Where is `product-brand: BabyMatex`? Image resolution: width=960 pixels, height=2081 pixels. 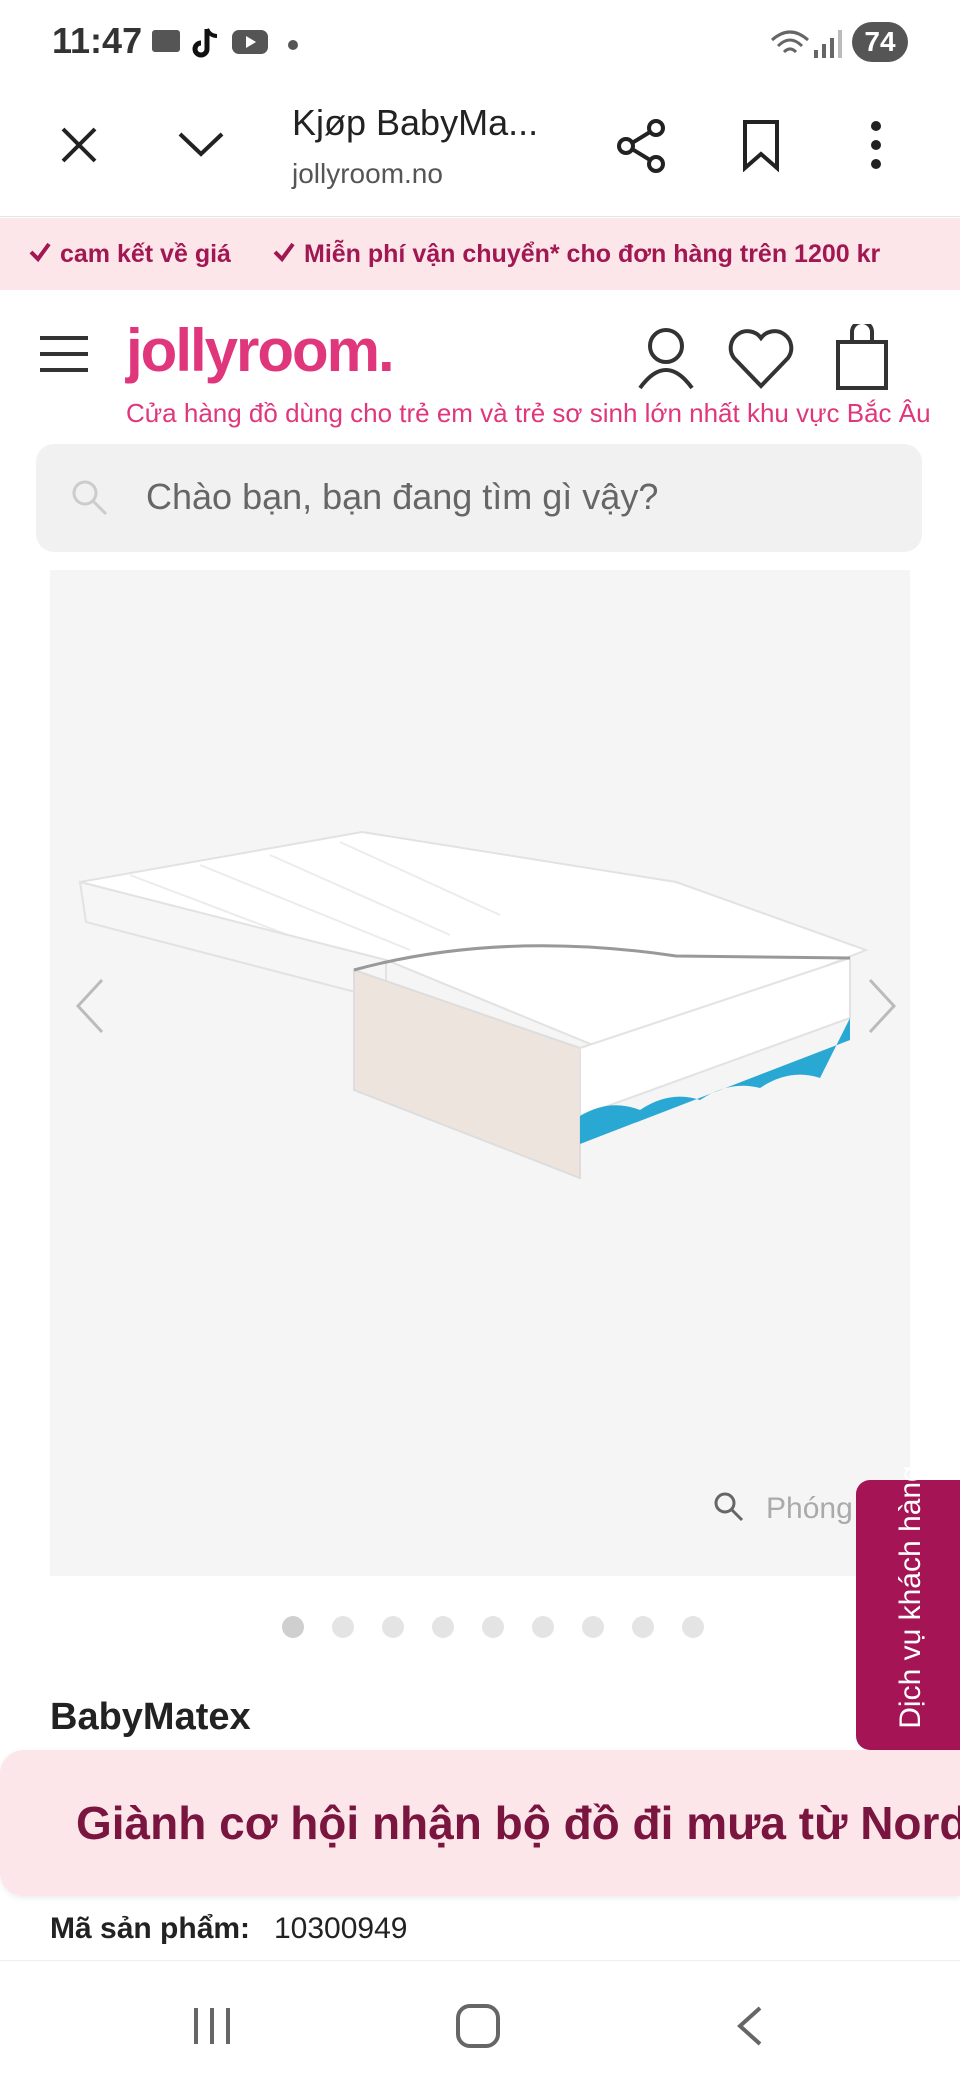 product-brand: BabyMatex is located at coordinates (150, 1717).